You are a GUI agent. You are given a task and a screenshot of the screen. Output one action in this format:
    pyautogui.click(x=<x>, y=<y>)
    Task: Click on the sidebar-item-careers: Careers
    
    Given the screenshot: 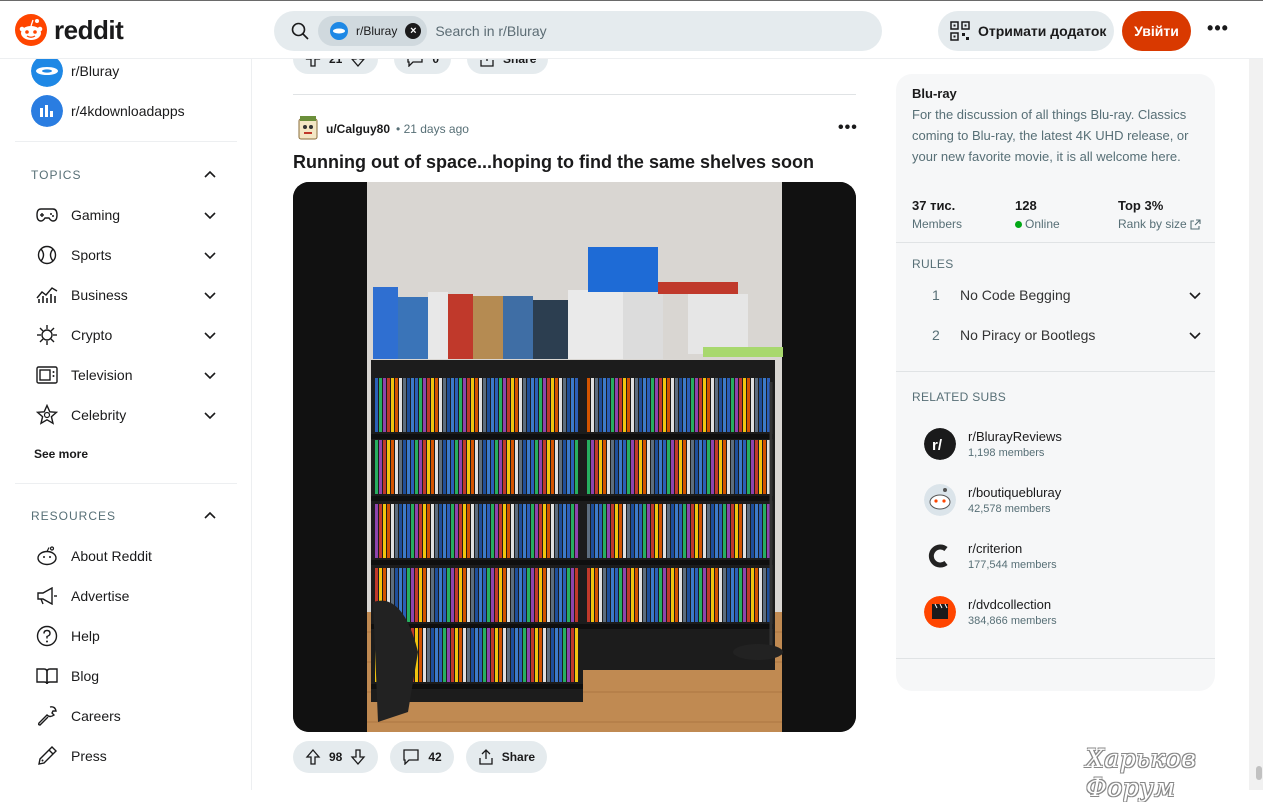 What is the action you would take?
    pyautogui.click(x=126, y=716)
    